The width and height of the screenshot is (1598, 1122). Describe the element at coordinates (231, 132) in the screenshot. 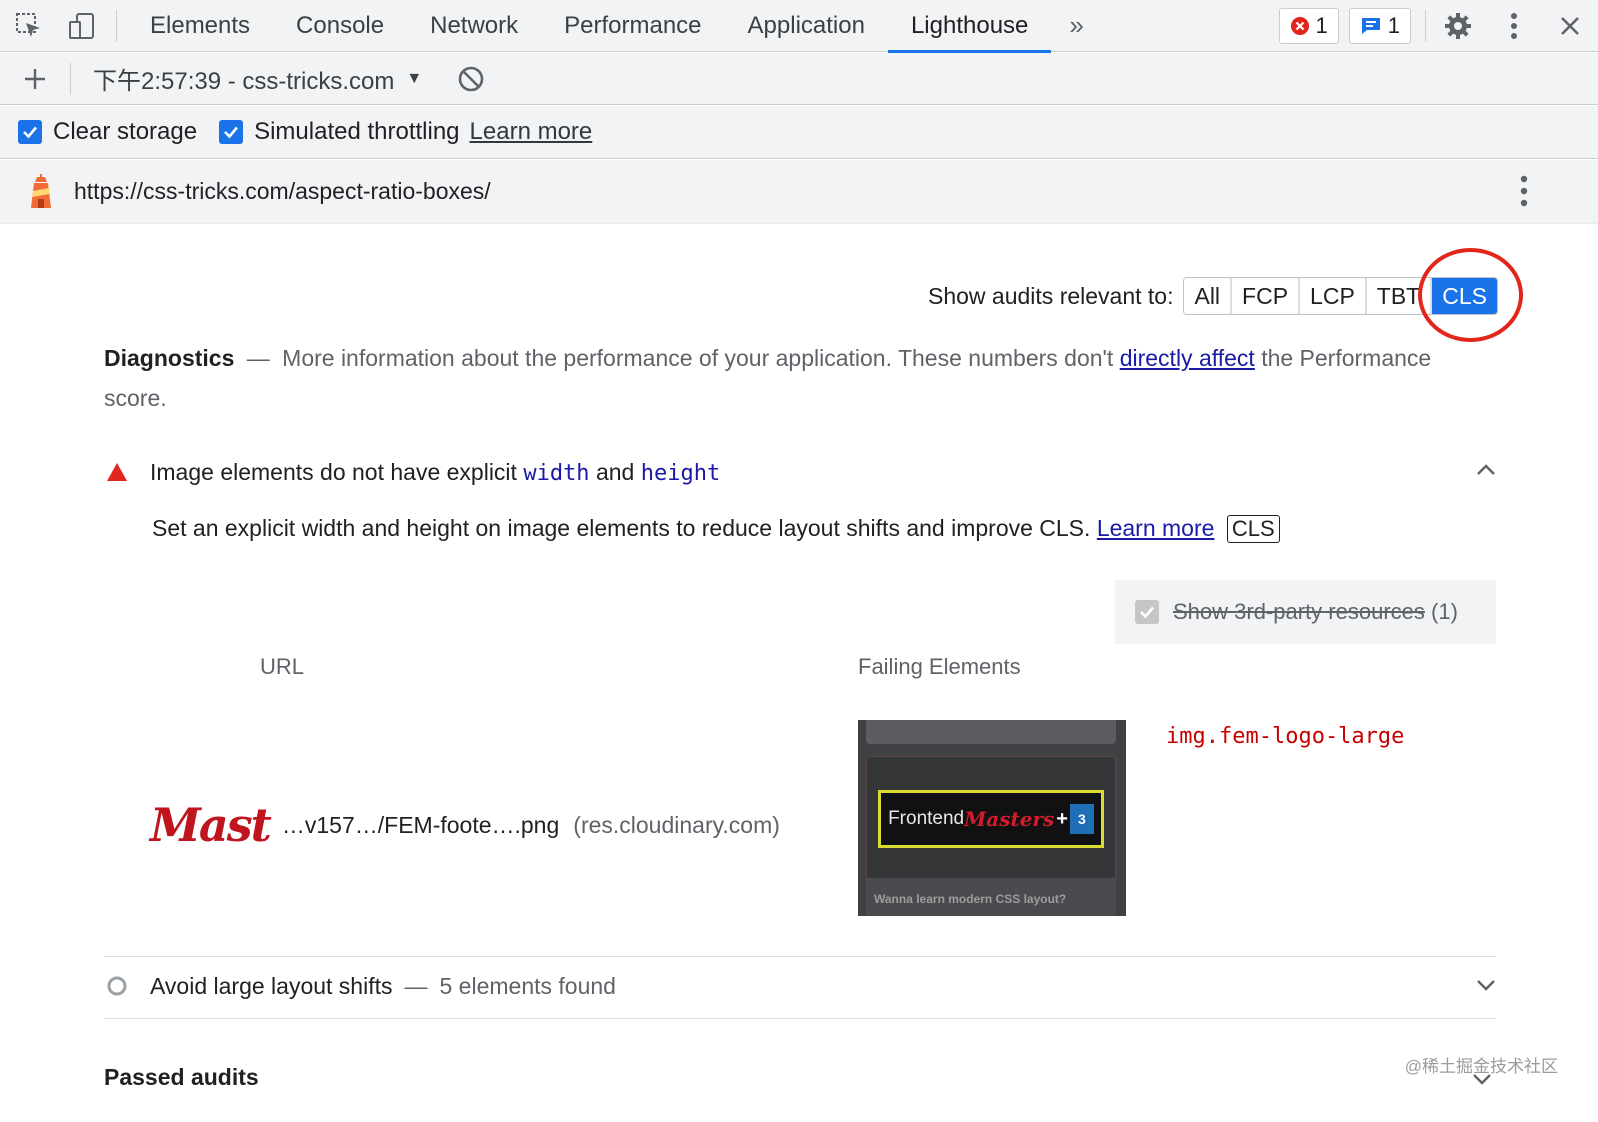

I see `simulated-throttling-checkbox` at that location.